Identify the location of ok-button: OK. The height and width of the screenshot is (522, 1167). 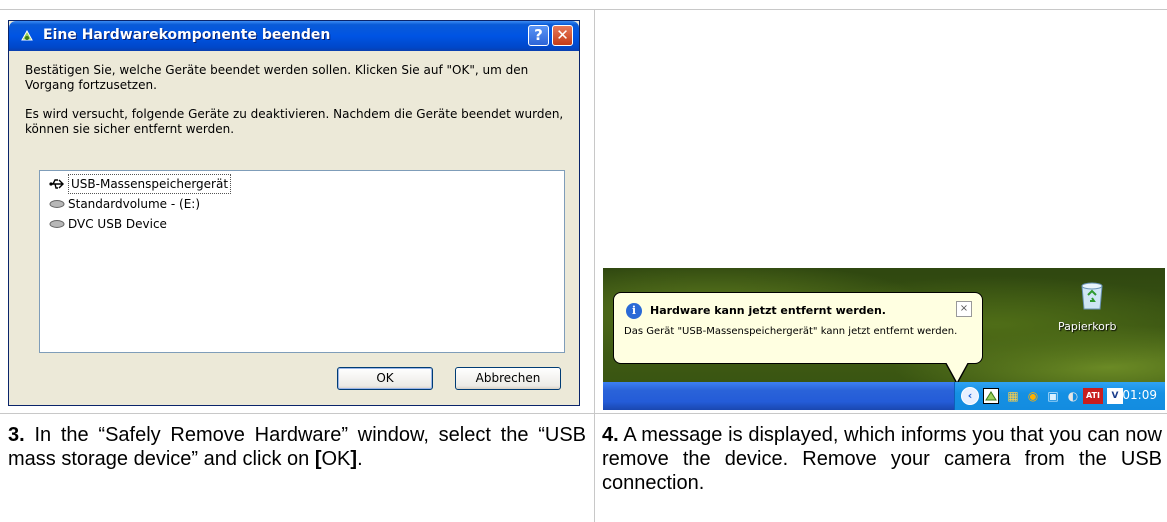
(385, 378).